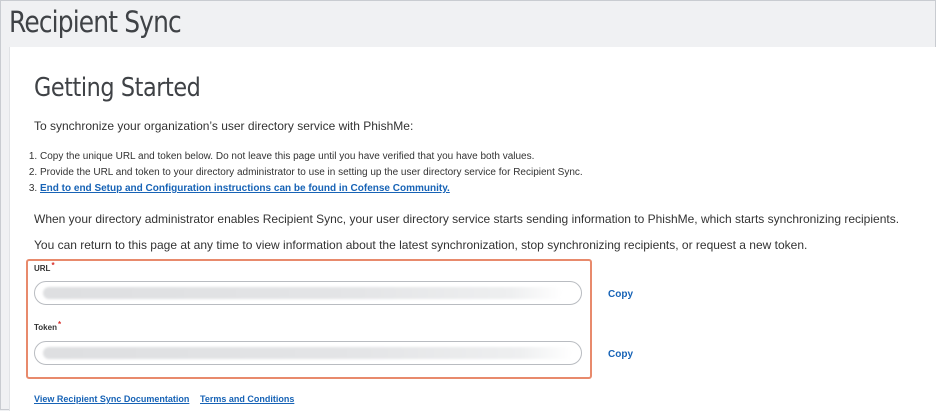 This screenshot has height=411, width=936. I want to click on token-field, so click(308, 353).